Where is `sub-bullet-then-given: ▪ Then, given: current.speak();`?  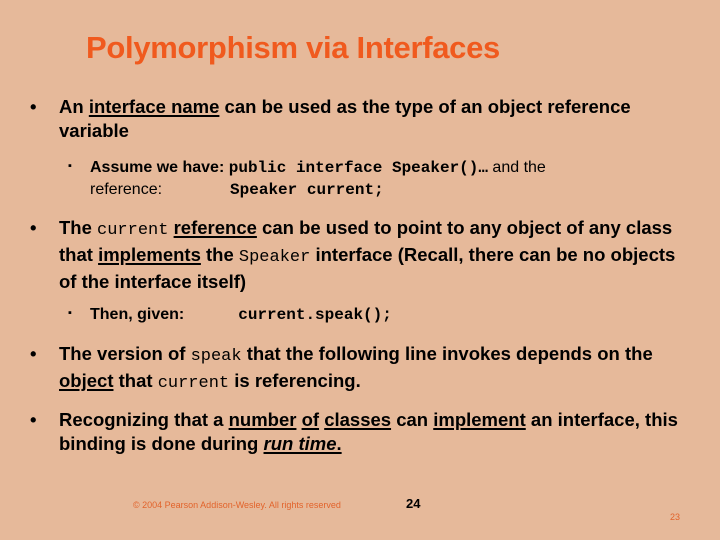
sub-bullet-then-given: ▪ Then, given: current.speak(); is located at coordinates (368, 315).